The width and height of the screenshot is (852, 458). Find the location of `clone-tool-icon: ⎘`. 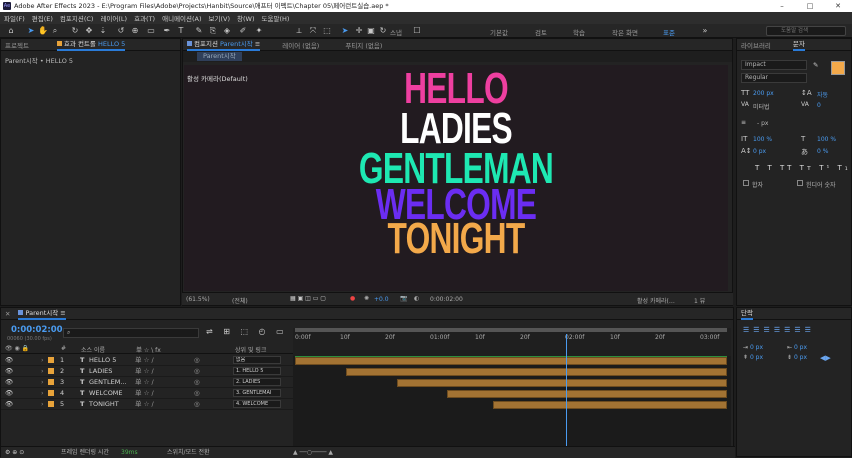

clone-tool-icon: ⎘ is located at coordinates (213, 31).